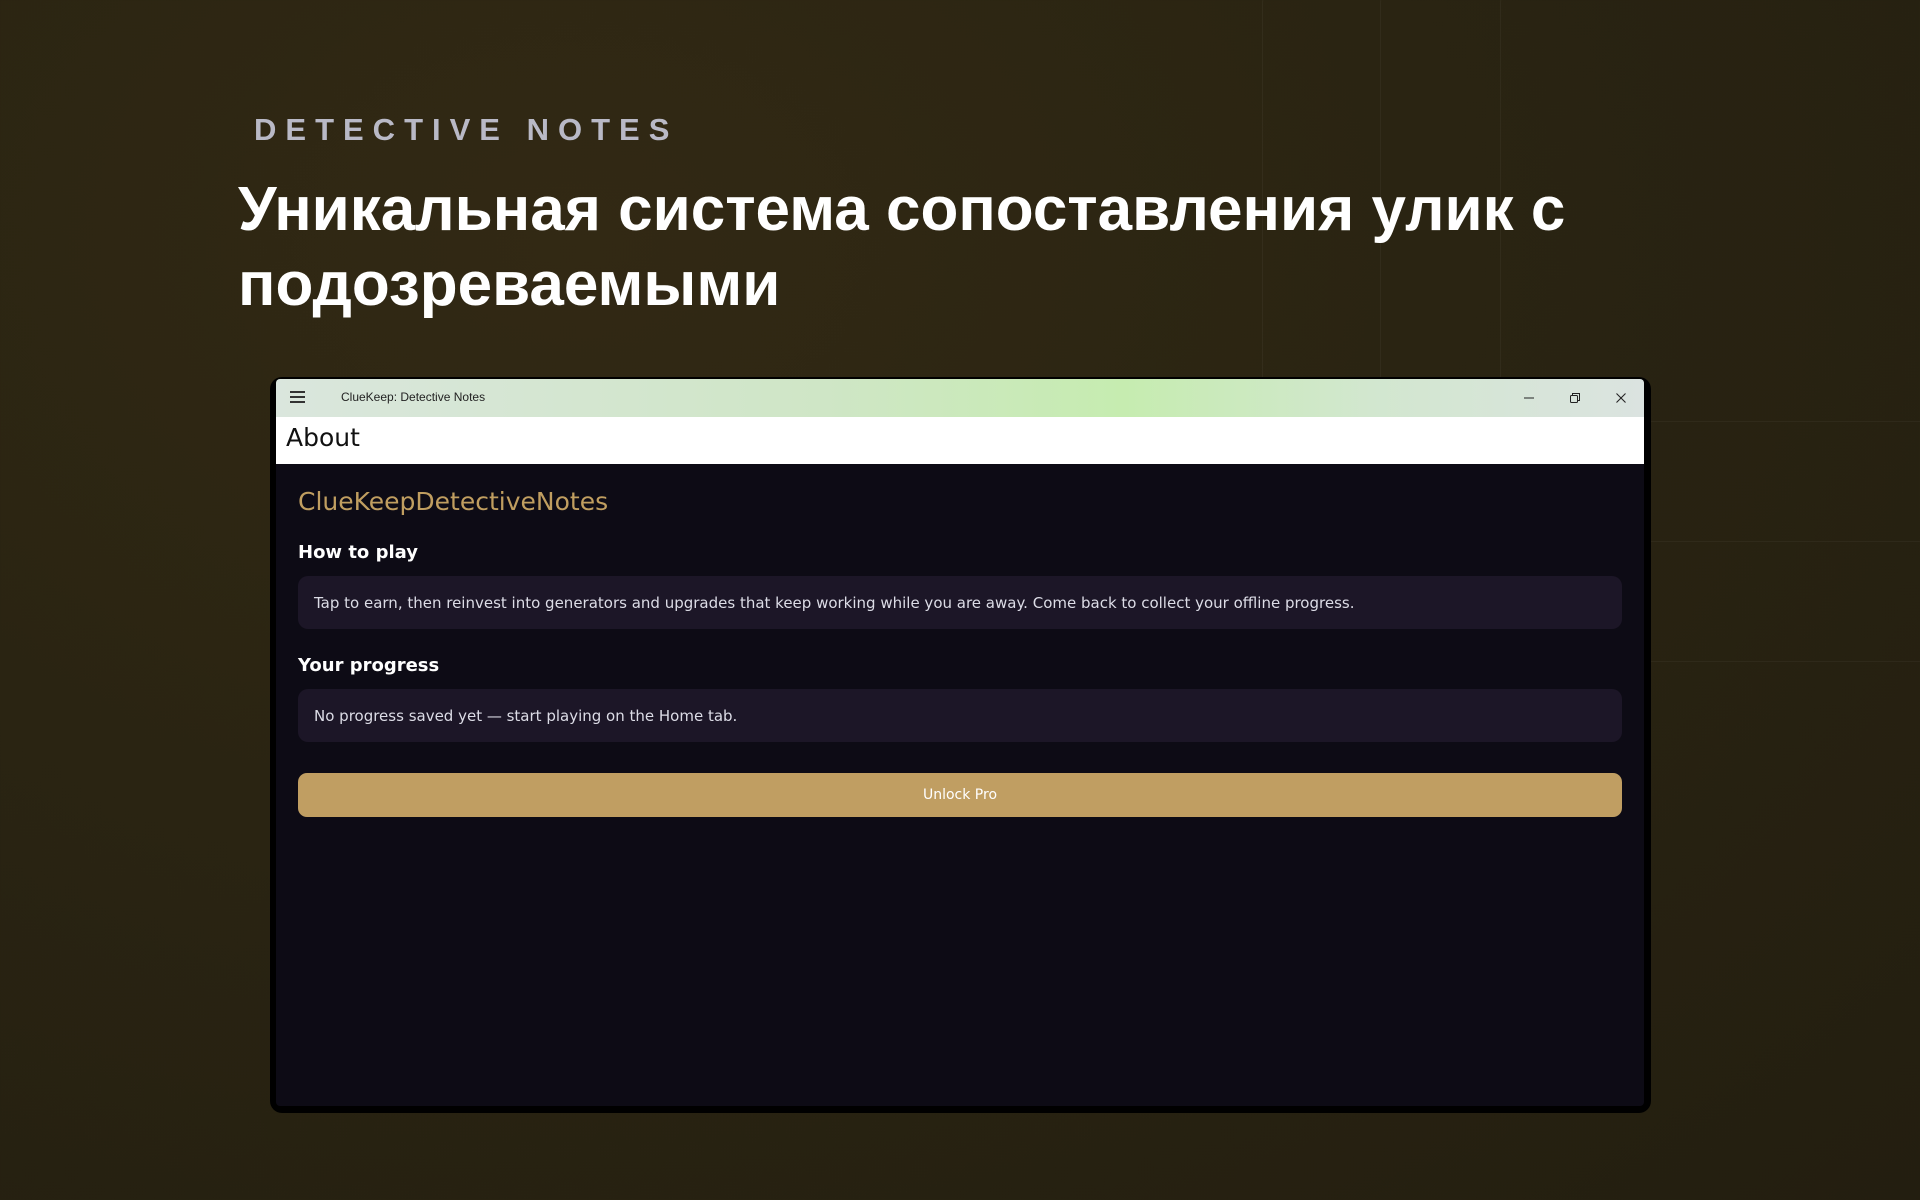 The height and width of the screenshot is (1200, 1920). I want to click on hamburger-menu-icon, so click(297, 397).